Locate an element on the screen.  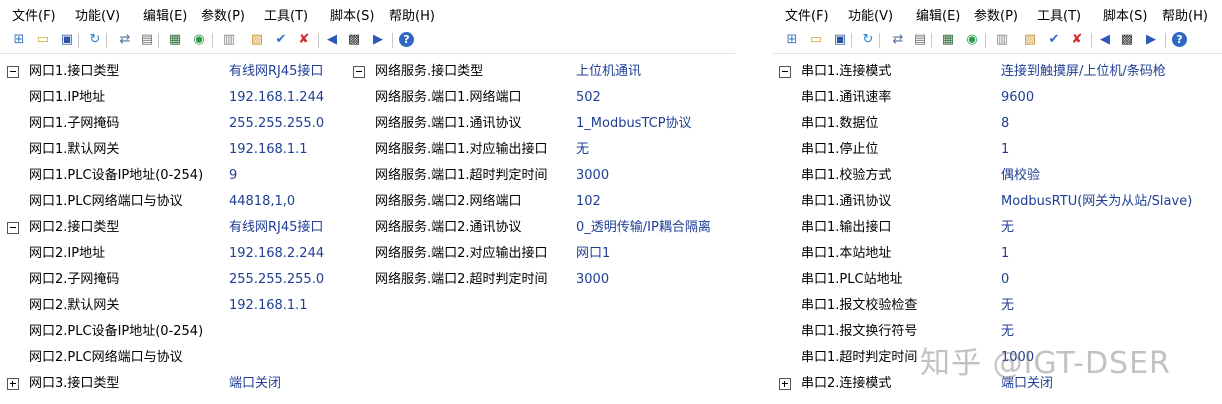
service-param-key: 网络服务.端口1.网络端口 is located at coordinates (448, 98).